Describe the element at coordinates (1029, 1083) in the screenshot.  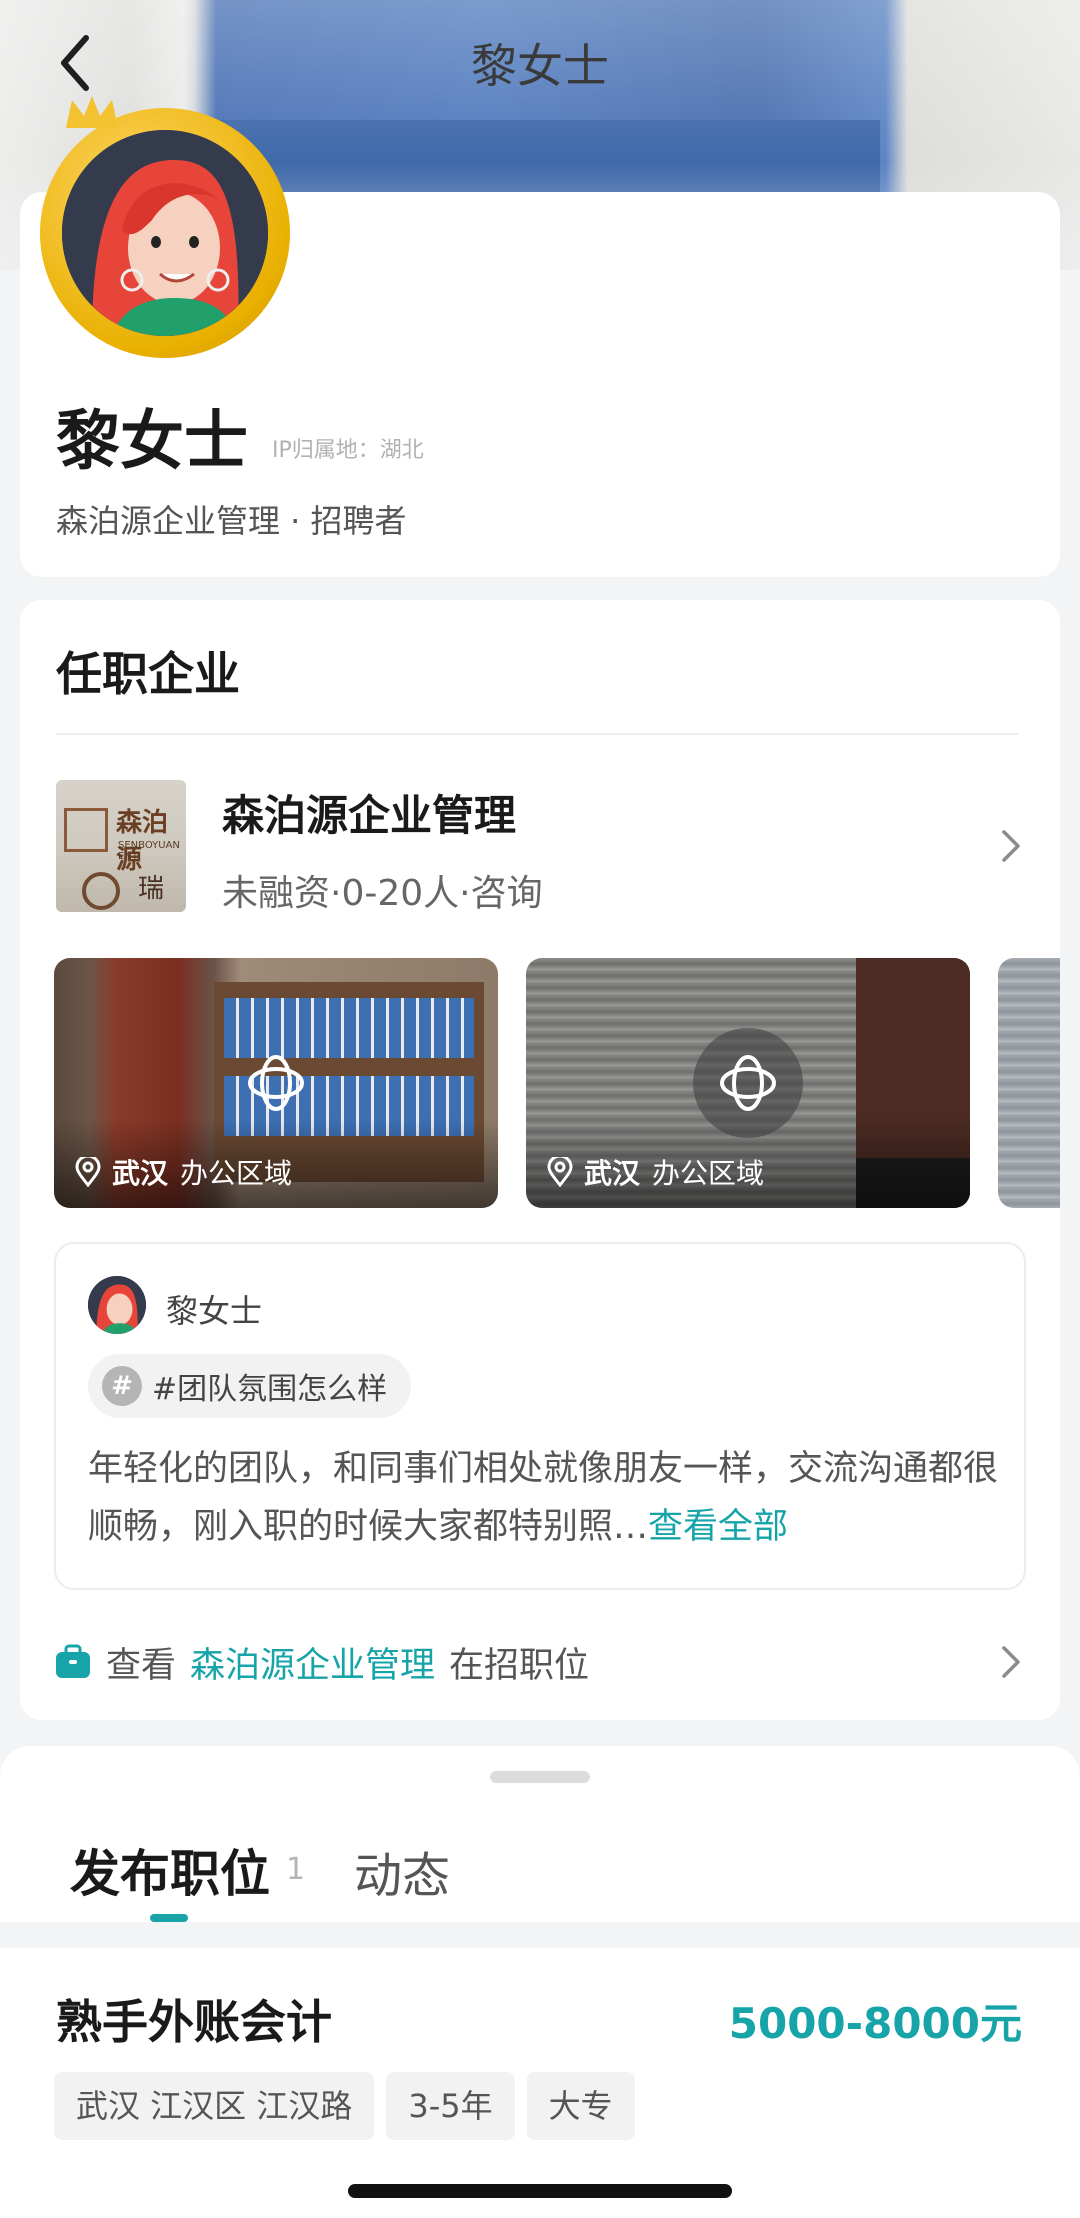
I see `office-photo` at that location.